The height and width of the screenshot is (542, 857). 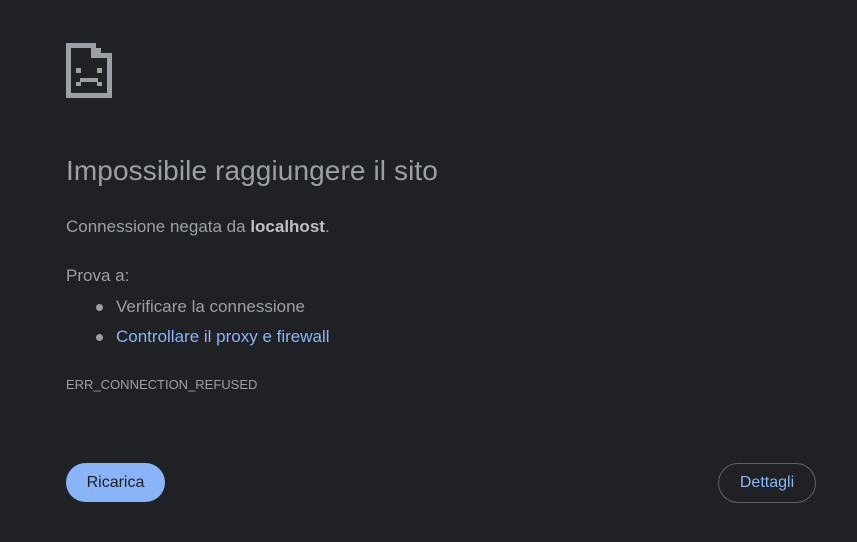 What do you see at coordinates (287, 226) in the screenshot?
I see `host-name: localhost` at bounding box center [287, 226].